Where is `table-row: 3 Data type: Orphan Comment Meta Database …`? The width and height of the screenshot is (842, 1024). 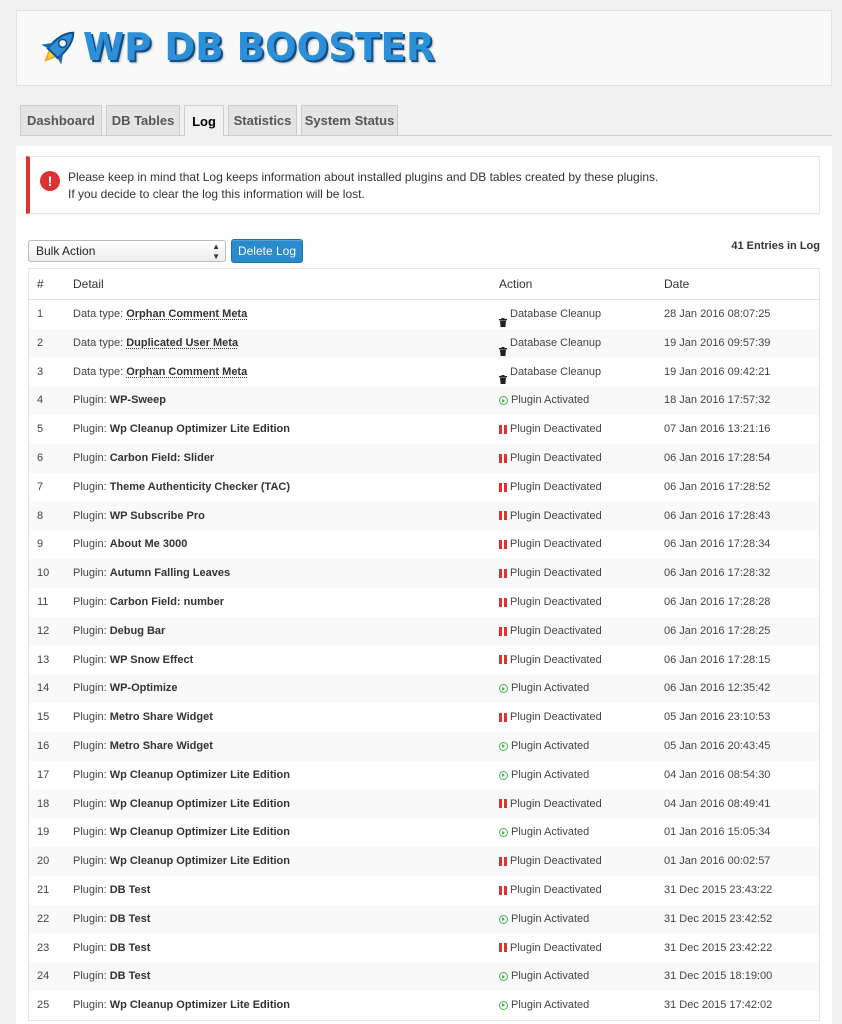
table-row: 3 Data type: Orphan Comment Meta Database … is located at coordinates (424, 372).